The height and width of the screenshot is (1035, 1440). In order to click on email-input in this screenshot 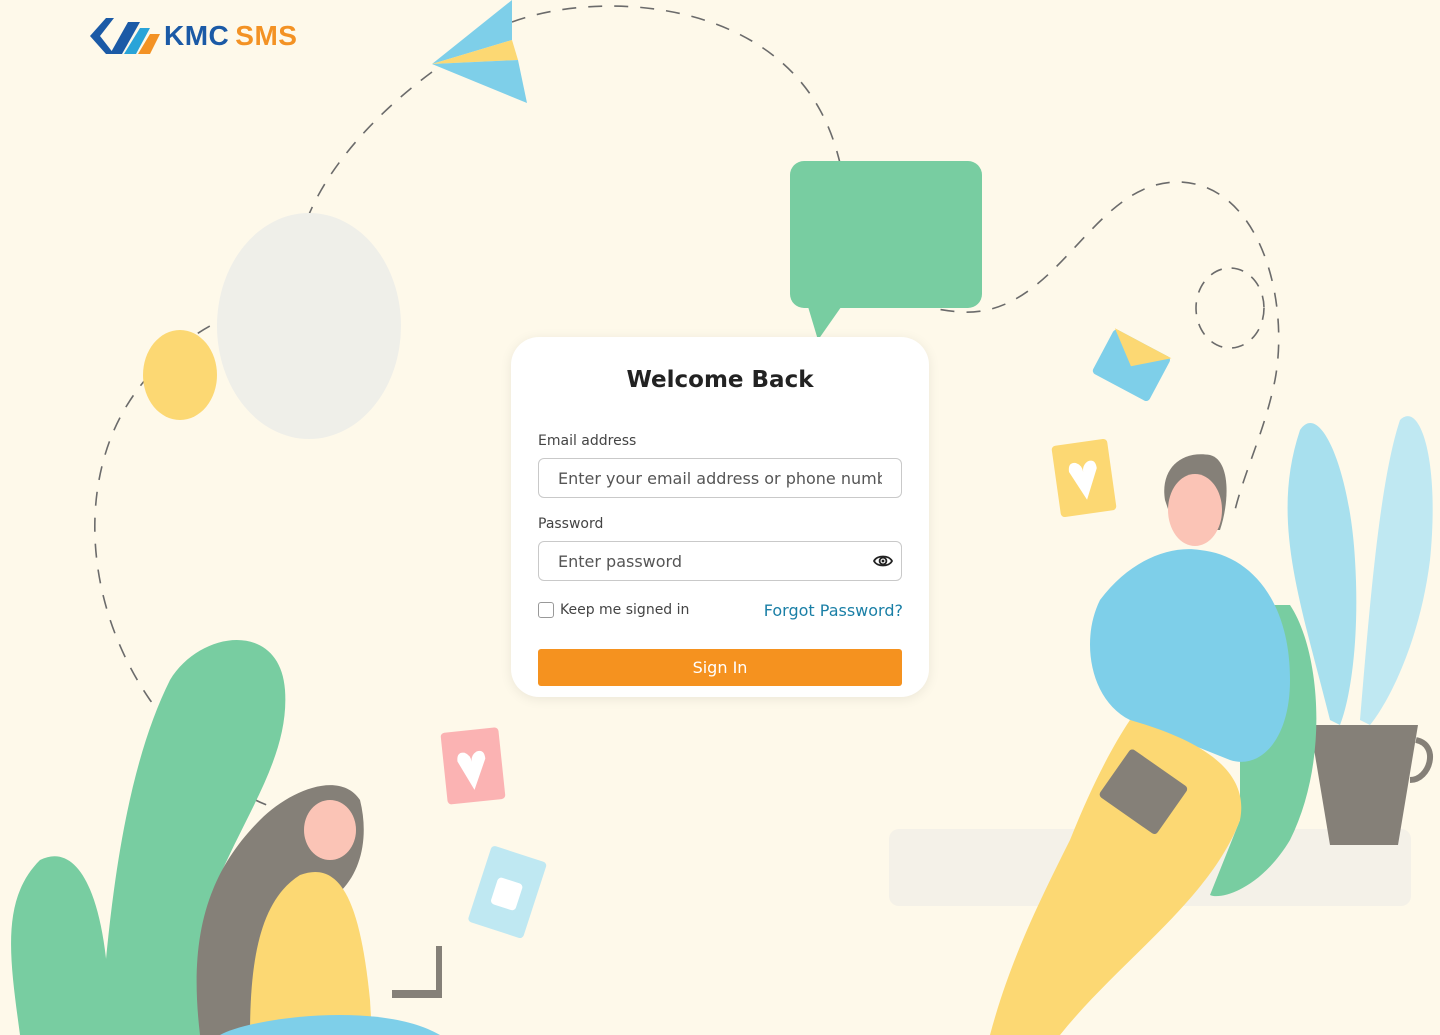, I will do `click(720, 478)`.